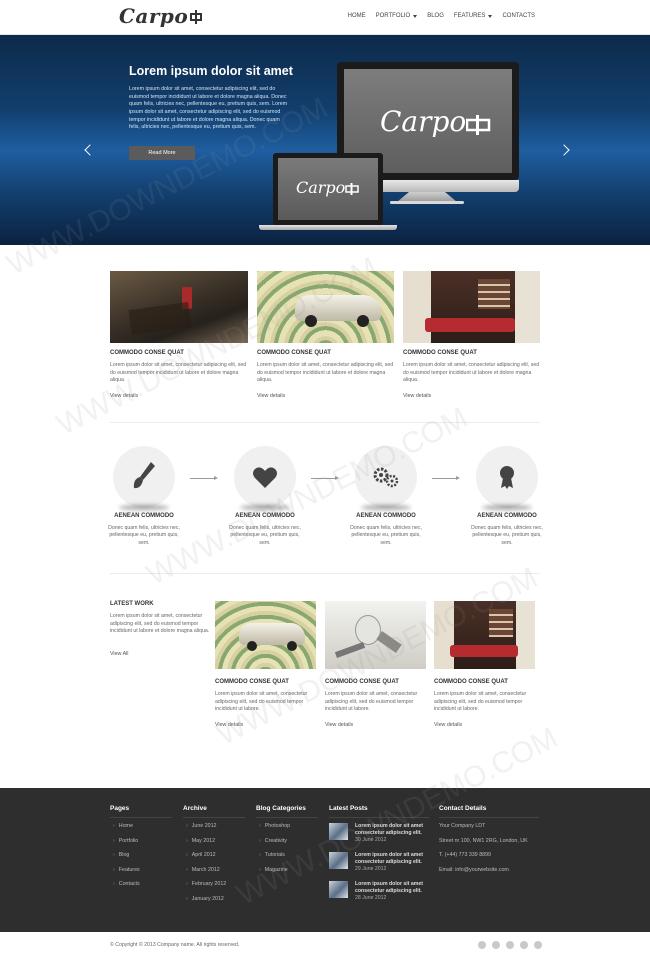  I want to click on category-link: Magazine, so click(273, 870).